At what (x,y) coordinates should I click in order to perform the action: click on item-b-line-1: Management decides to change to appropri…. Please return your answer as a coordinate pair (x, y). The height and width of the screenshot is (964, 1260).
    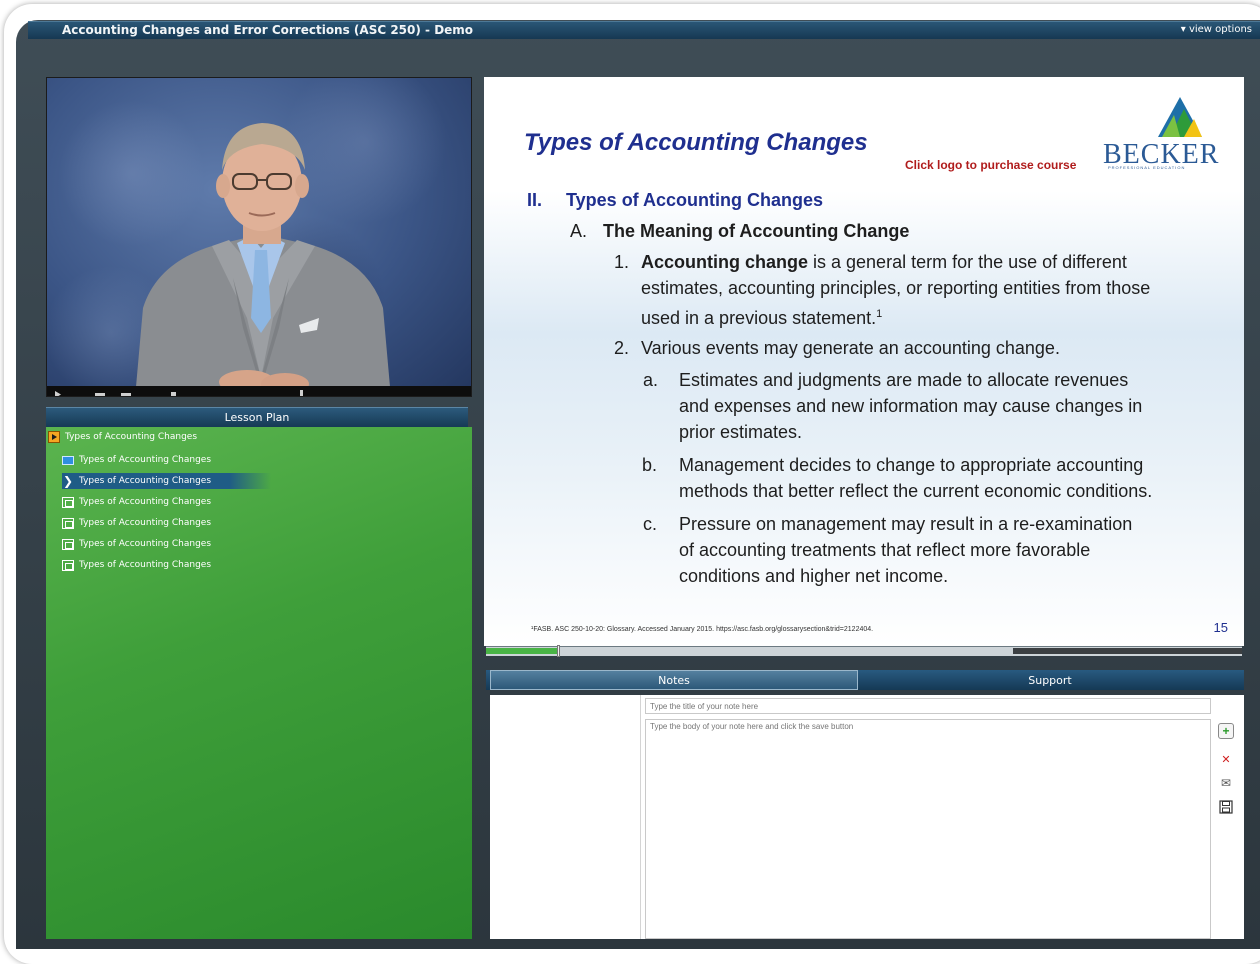
    Looking at the image, I should click on (911, 465).